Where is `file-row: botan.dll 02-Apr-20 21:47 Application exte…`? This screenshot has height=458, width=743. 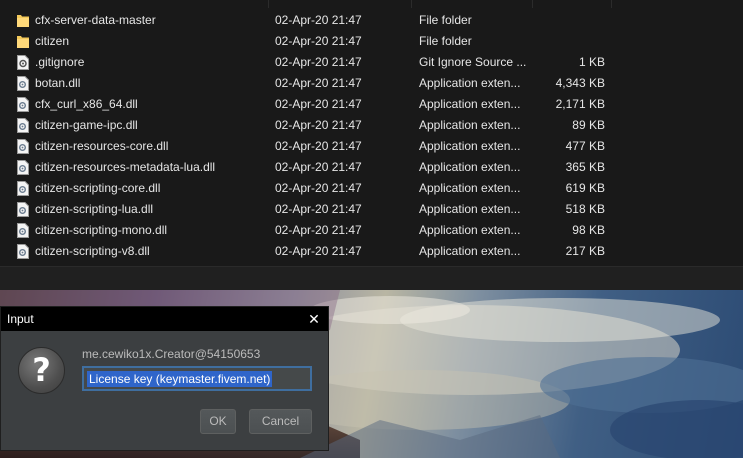
file-row: botan.dll 02-Apr-20 21:47 Application exte… is located at coordinates (371, 83).